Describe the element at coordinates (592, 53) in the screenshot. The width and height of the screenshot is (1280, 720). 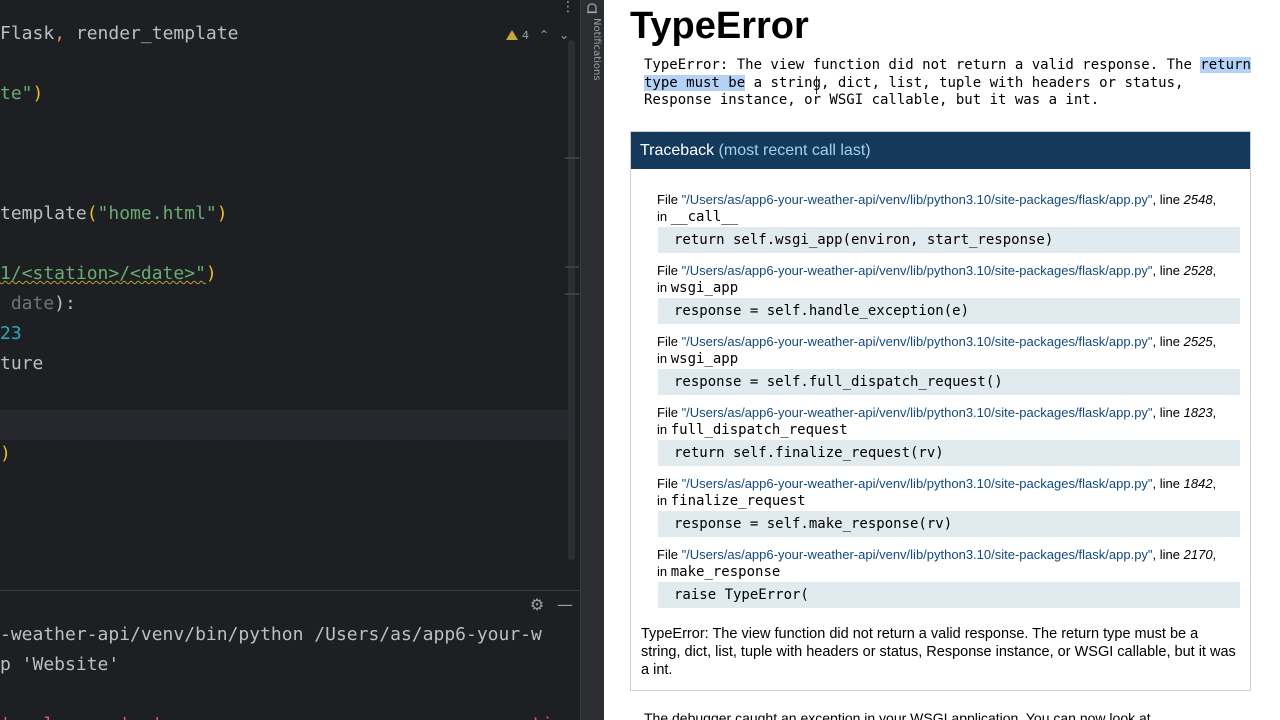
I see `notifications-tab: Notifications` at that location.